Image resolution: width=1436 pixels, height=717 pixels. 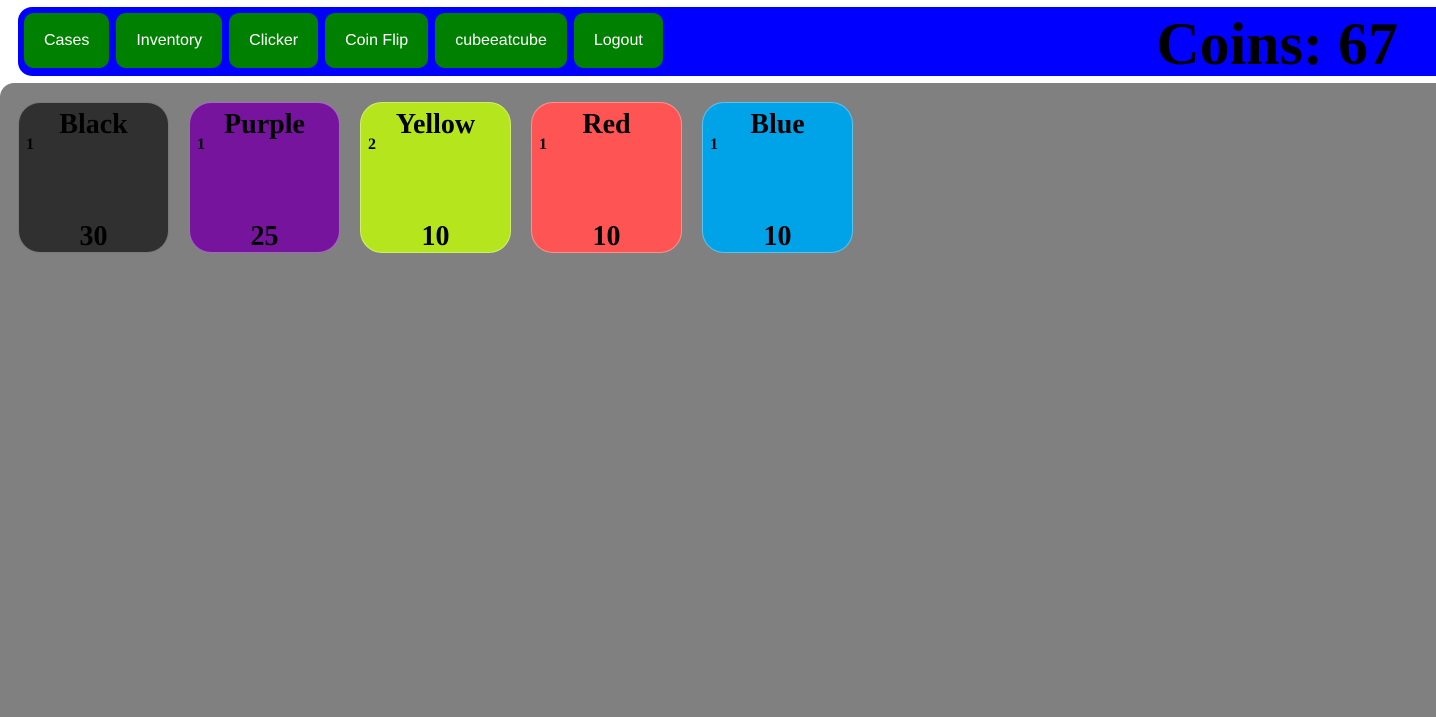 What do you see at coordinates (264, 236) in the screenshot?
I see `item-value: 25` at bounding box center [264, 236].